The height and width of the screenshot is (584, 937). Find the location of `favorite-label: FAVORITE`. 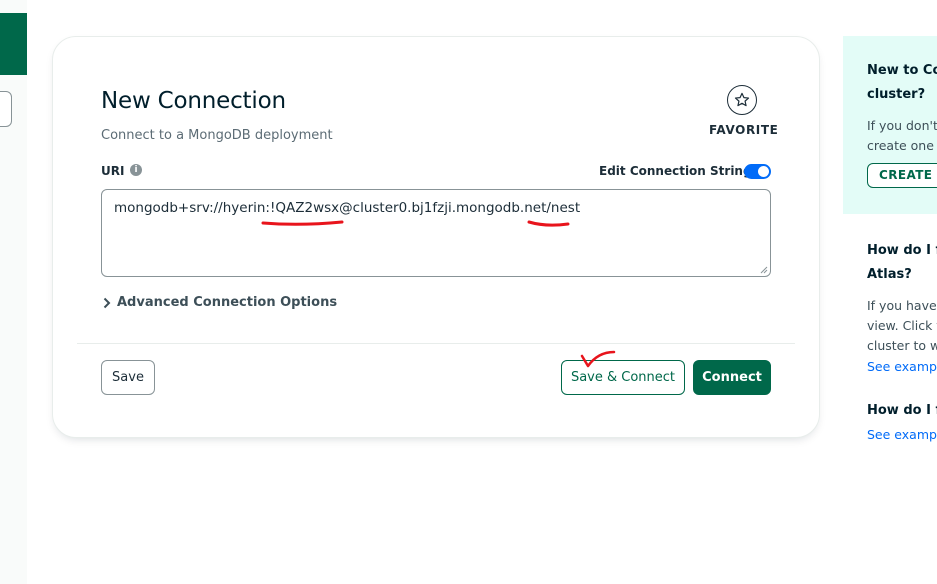

favorite-label: FAVORITE is located at coordinates (744, 130).